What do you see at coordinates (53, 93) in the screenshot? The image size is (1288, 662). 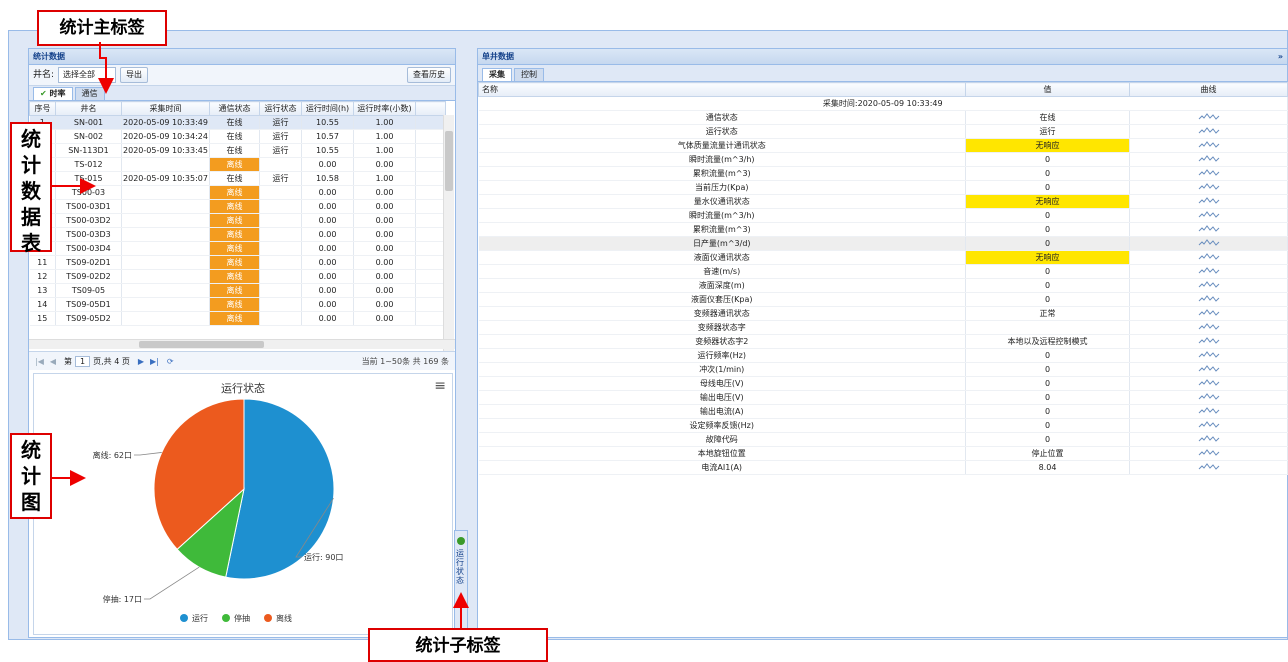 I see `tab-rate: ✔ 时率` at bounding box center [53, 93].